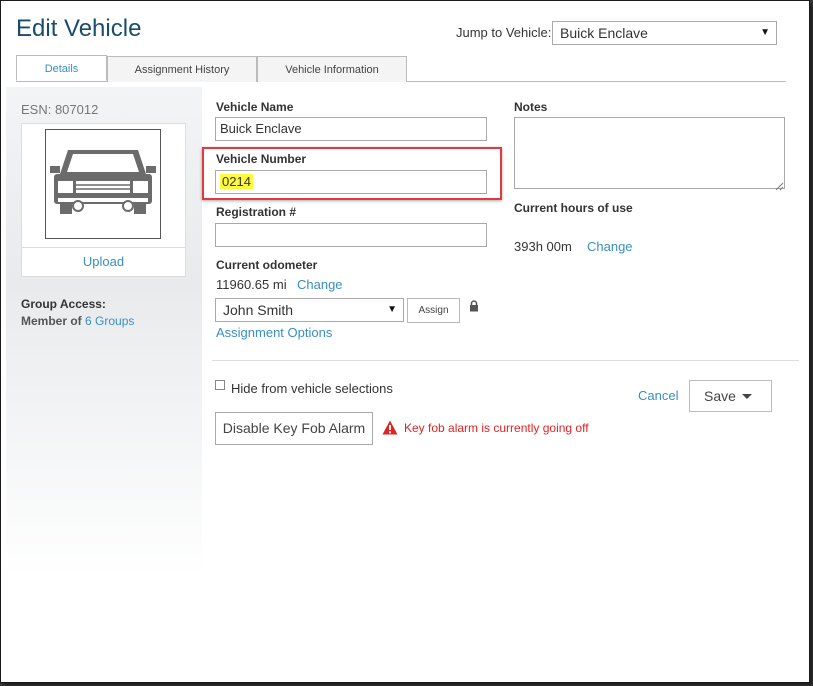 This screenshot has height=686, width=813. What do you see at coordinates (505, 360) in the screenshot?
I see `section-divider` at bounding box center [505, 360].